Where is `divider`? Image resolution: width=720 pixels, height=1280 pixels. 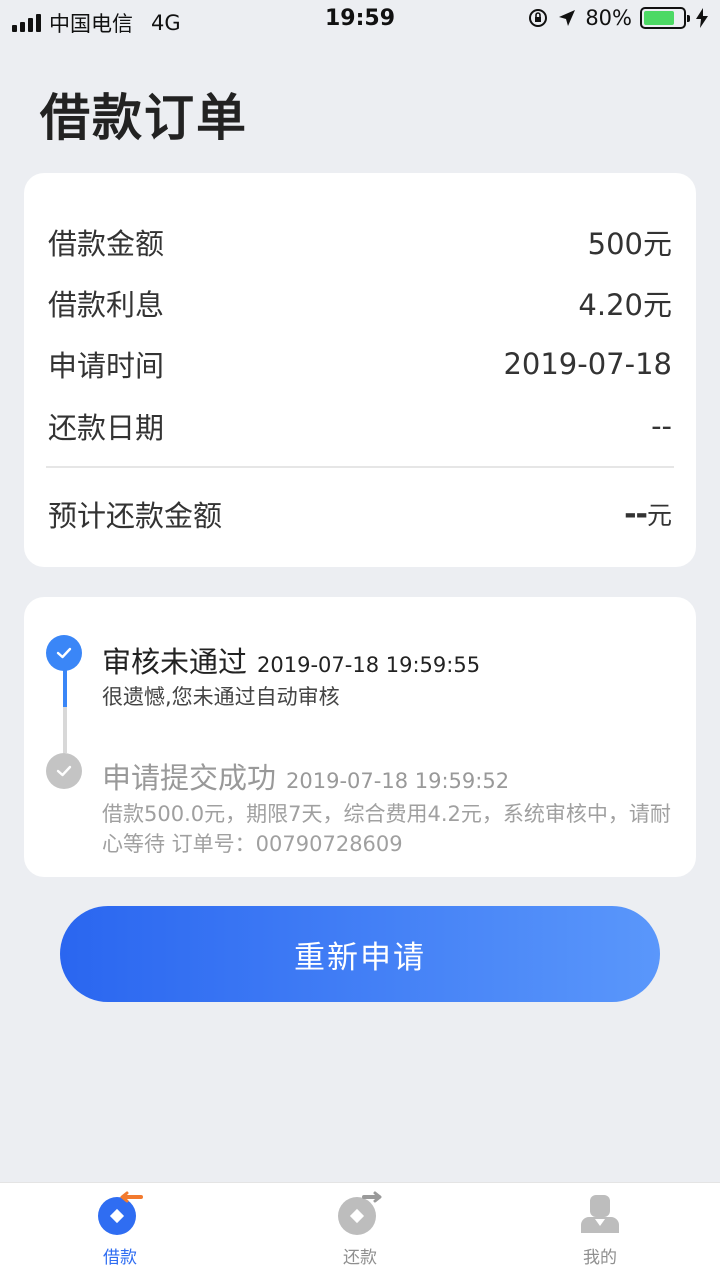 divider is located at coordinates (360, 467).